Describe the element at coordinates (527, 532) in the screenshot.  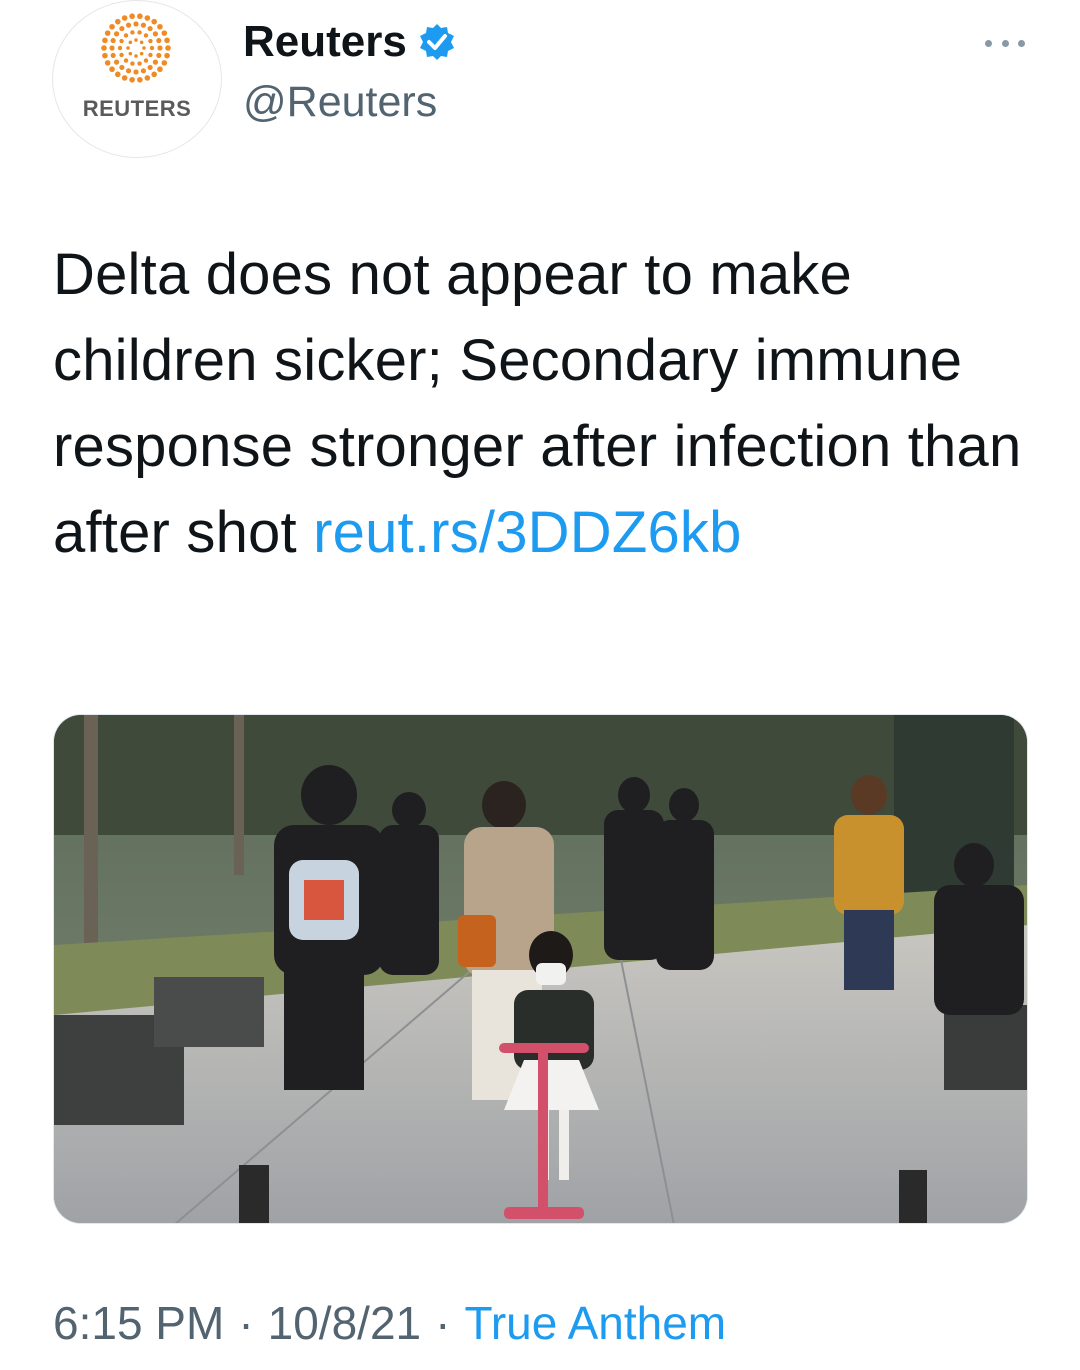
I see `tweet-link: reut.rs/3DDZ6kb` at that location.